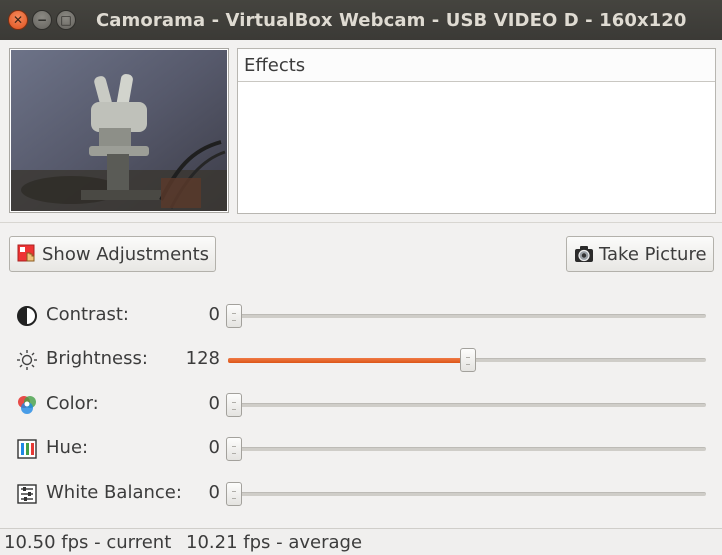 The width and height of the screenshot is (722, 555). What do you see at coordinates (214, 403) in the screenshot?
I see `color-value: 0` at bounding box center [214, 403].